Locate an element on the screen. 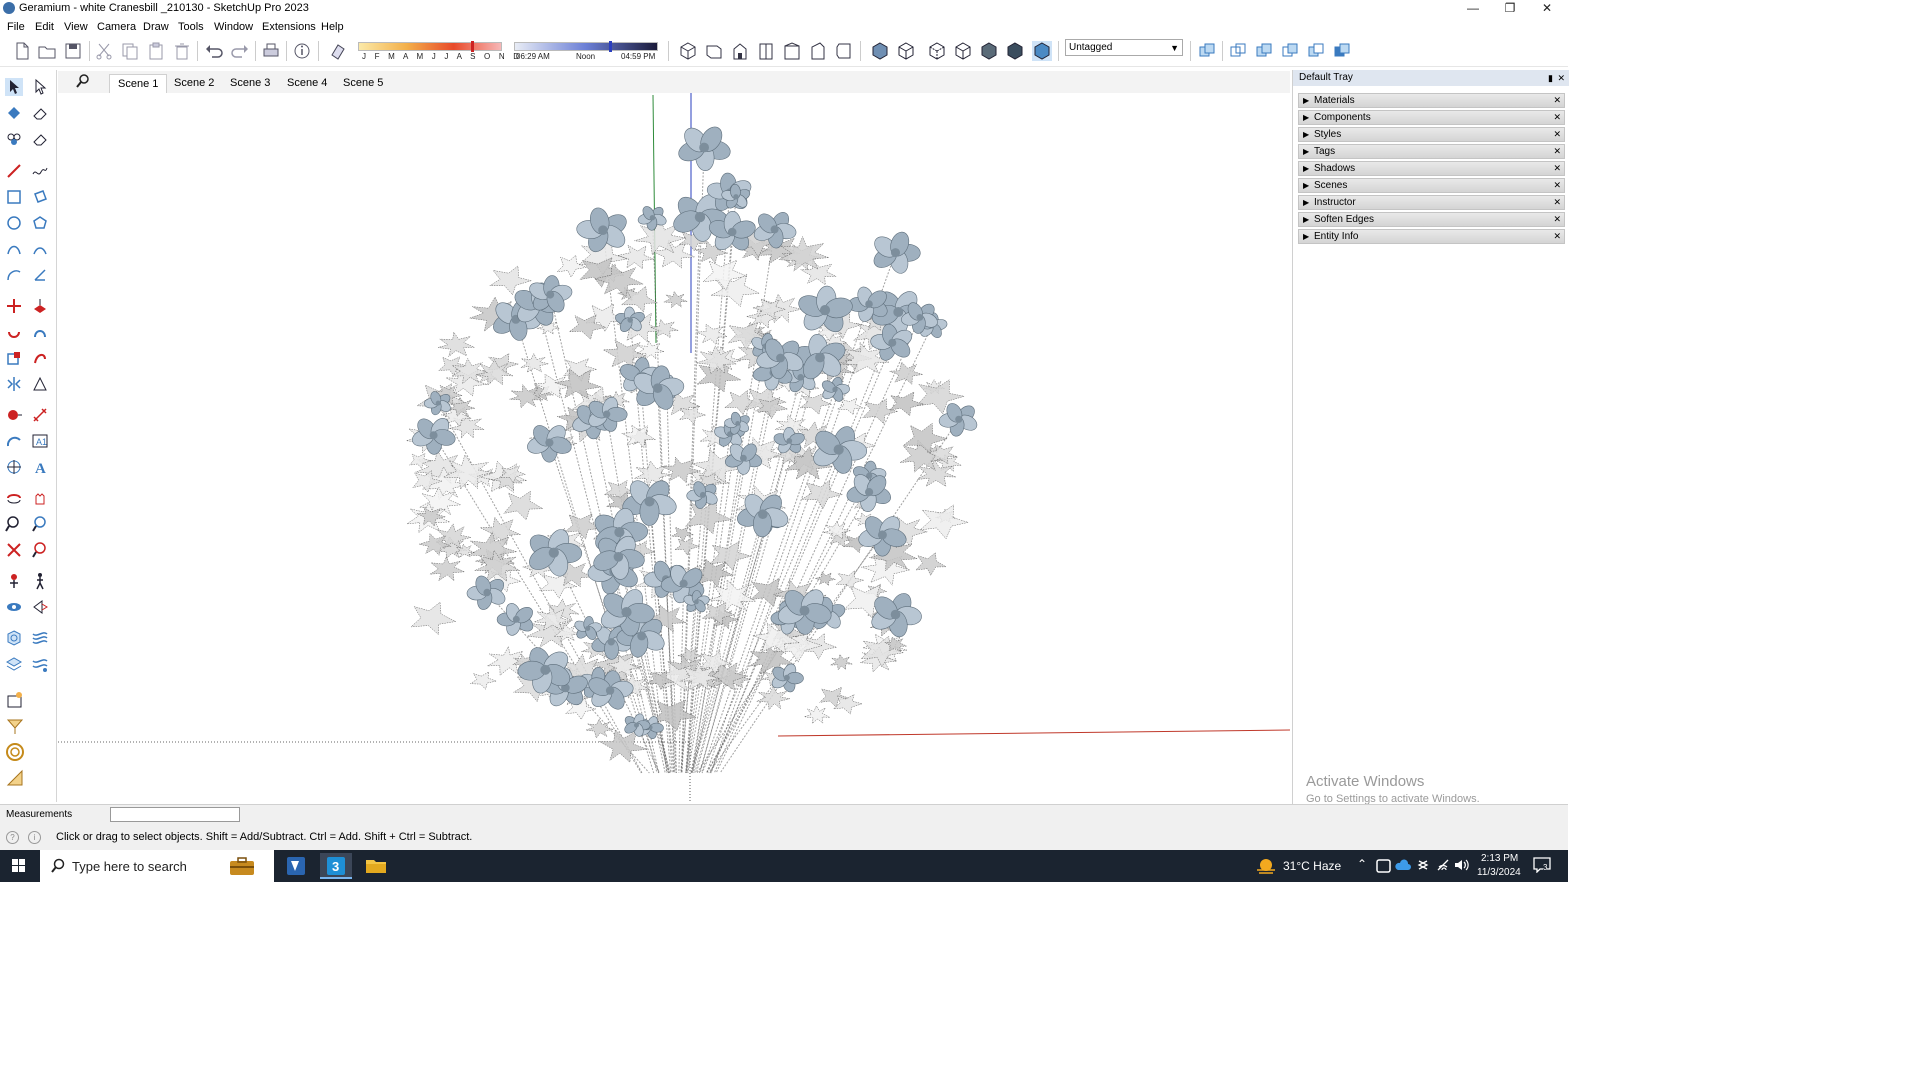 The width and height of the screenshot is (1920, 1080). menu-window: Window is located at coordinates (233, 27).